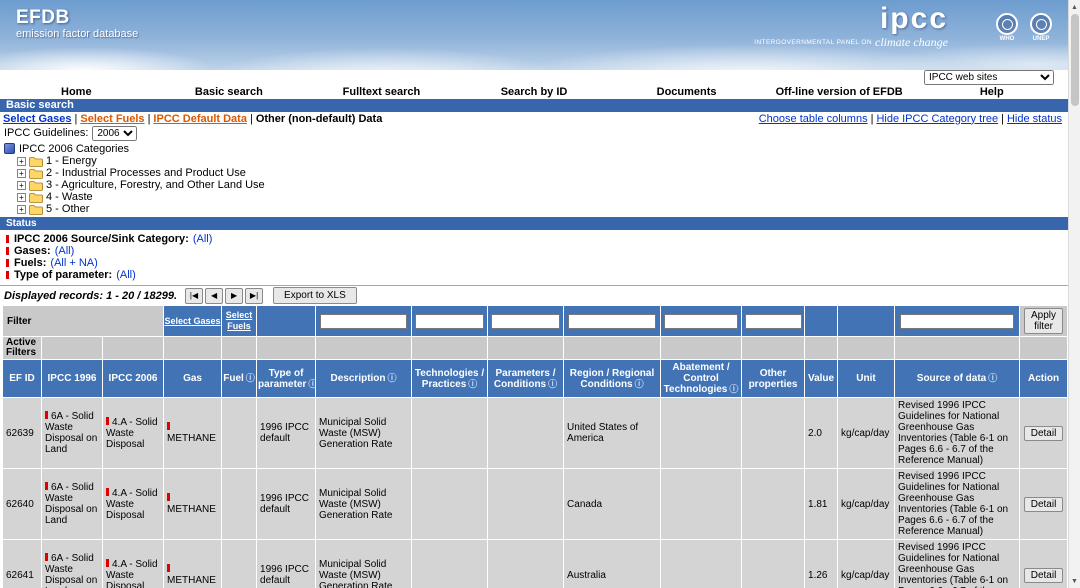  I want to click on nav-item: Help, so click(991, 92).